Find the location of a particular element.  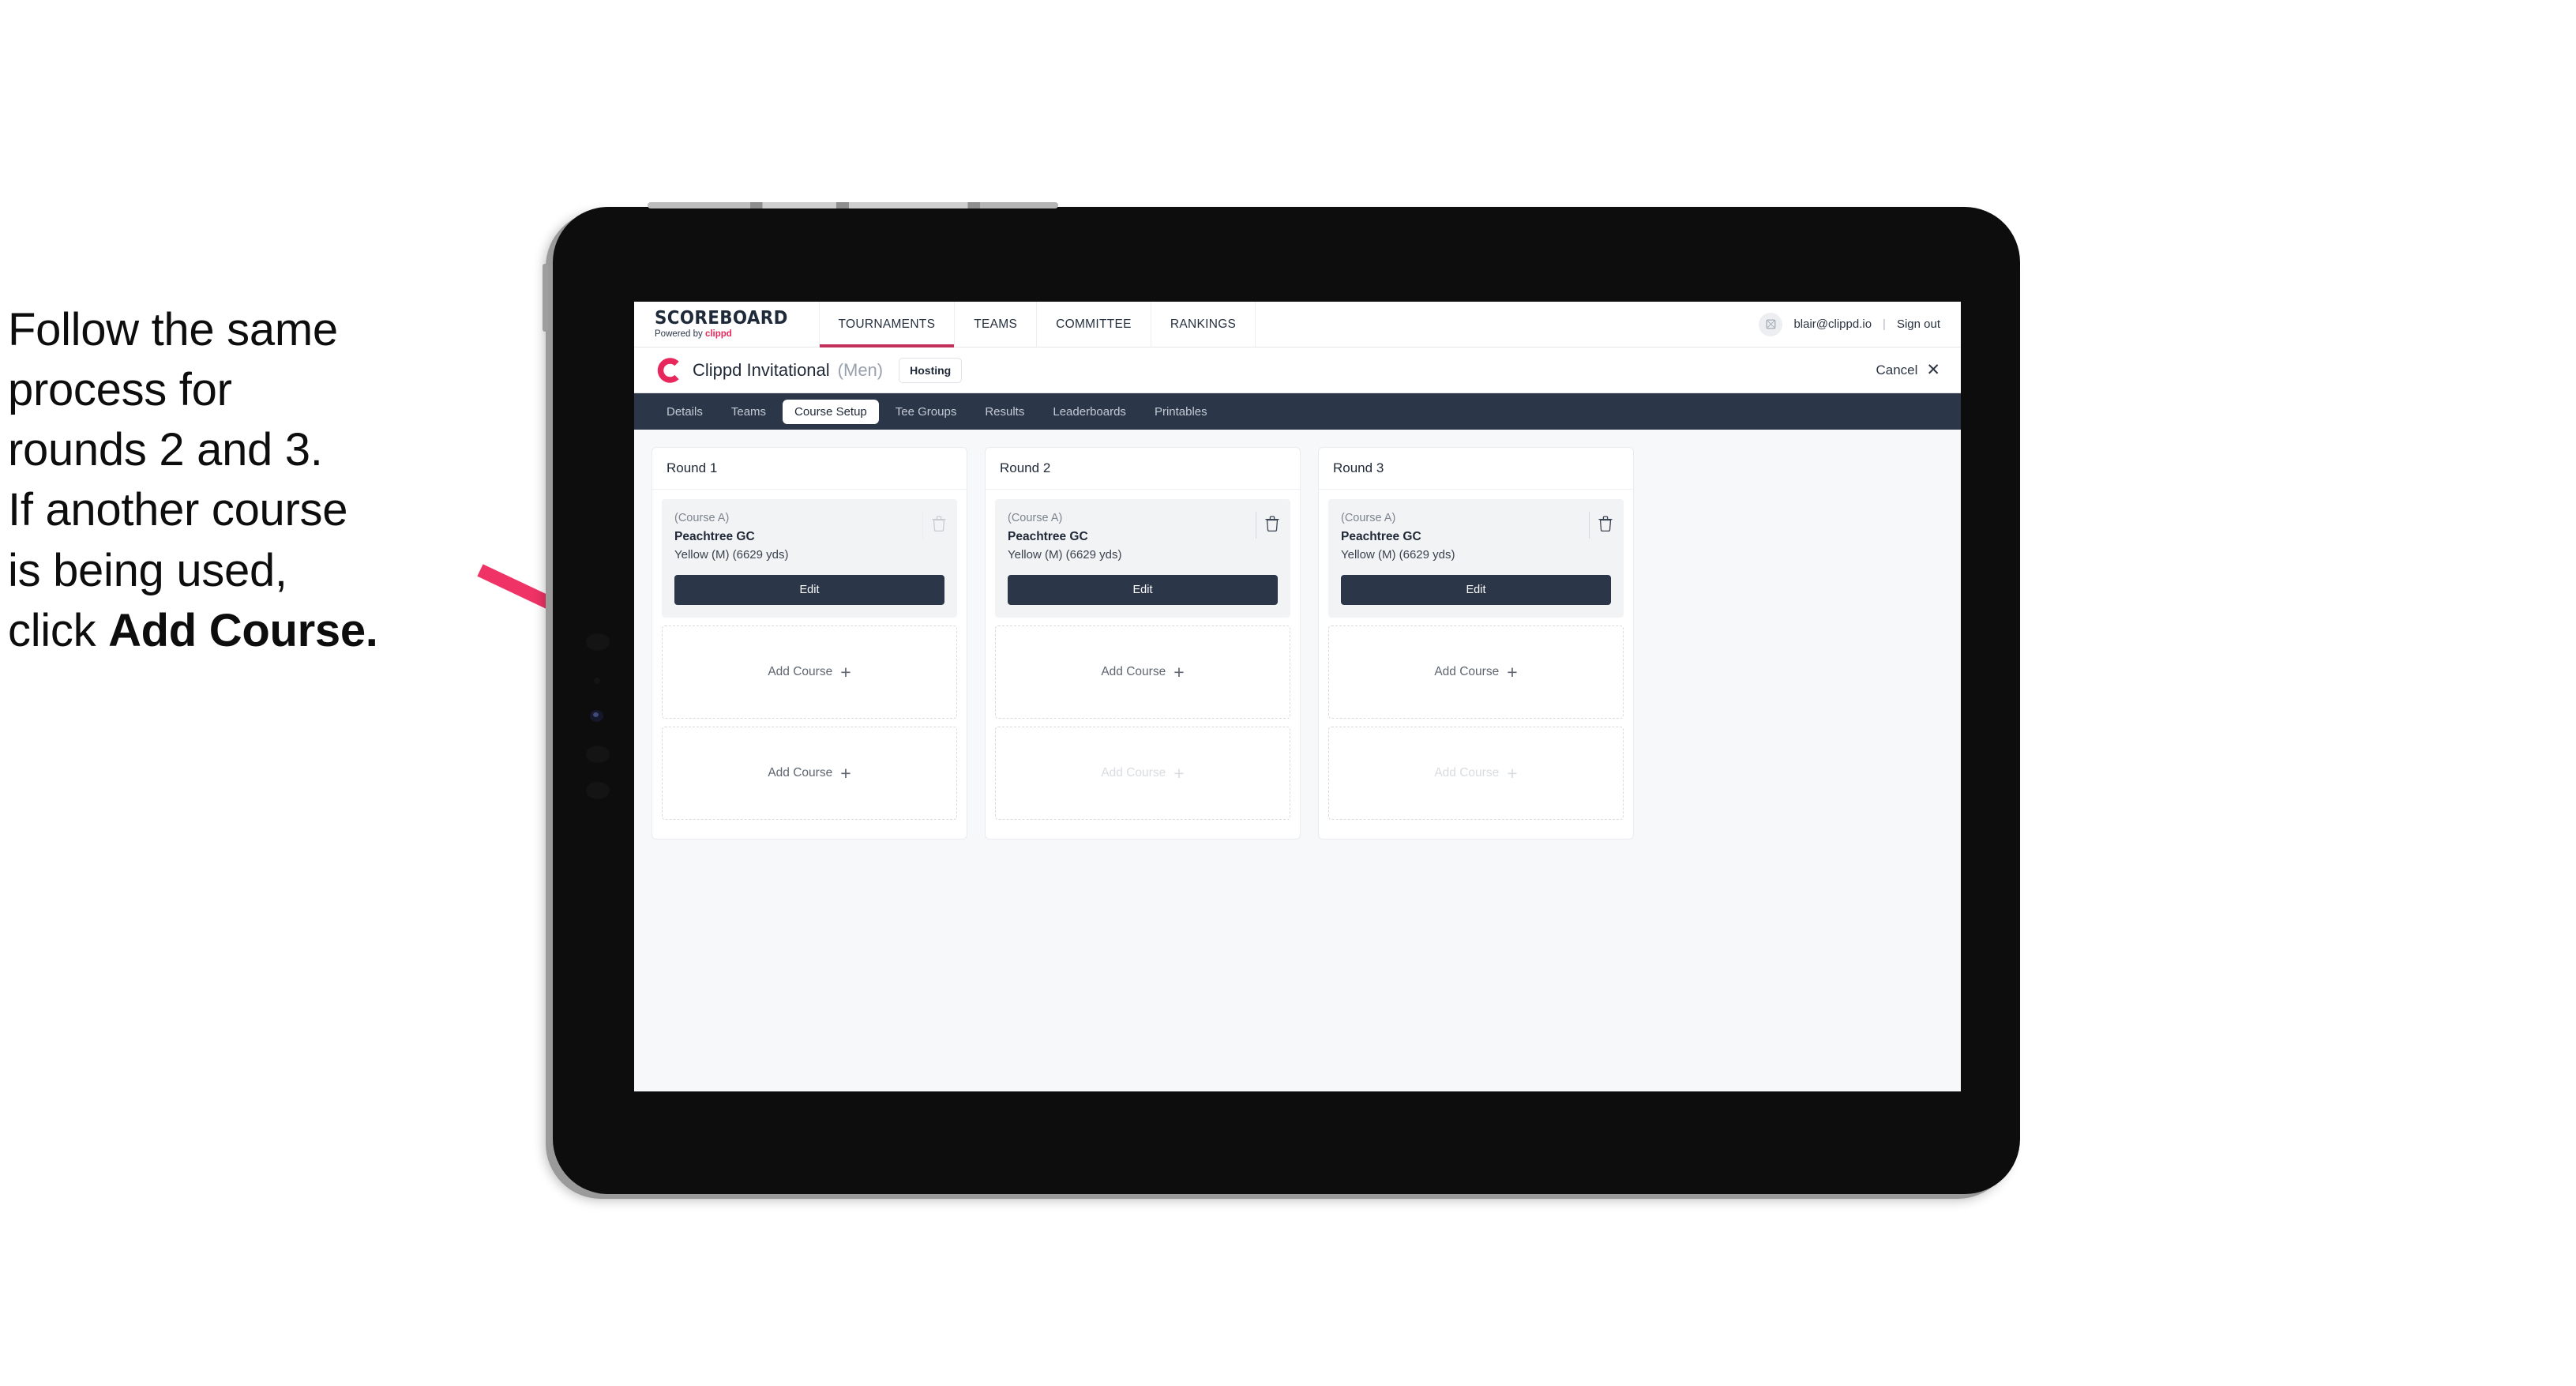

caption-line-text: is being used, is located at coordinates (147, 570).